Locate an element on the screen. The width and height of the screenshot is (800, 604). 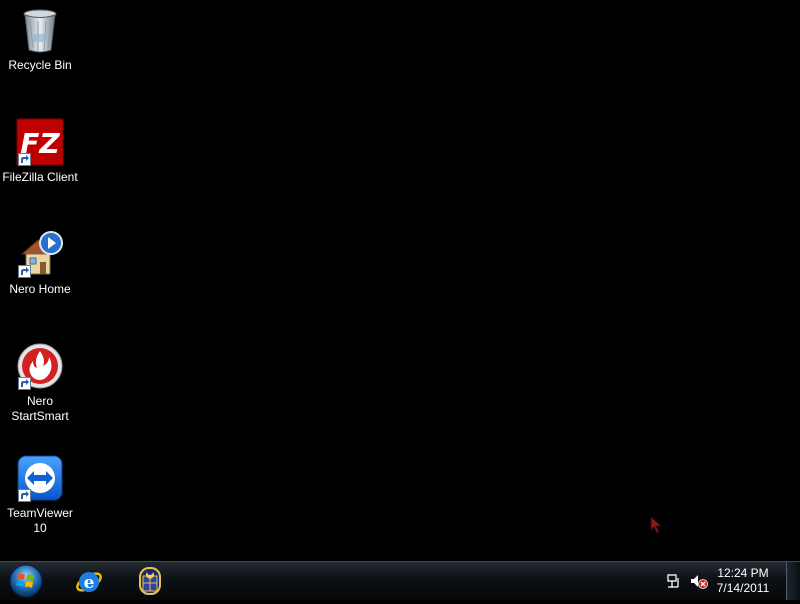
svg-text: e is located at coordinates (89, 583).